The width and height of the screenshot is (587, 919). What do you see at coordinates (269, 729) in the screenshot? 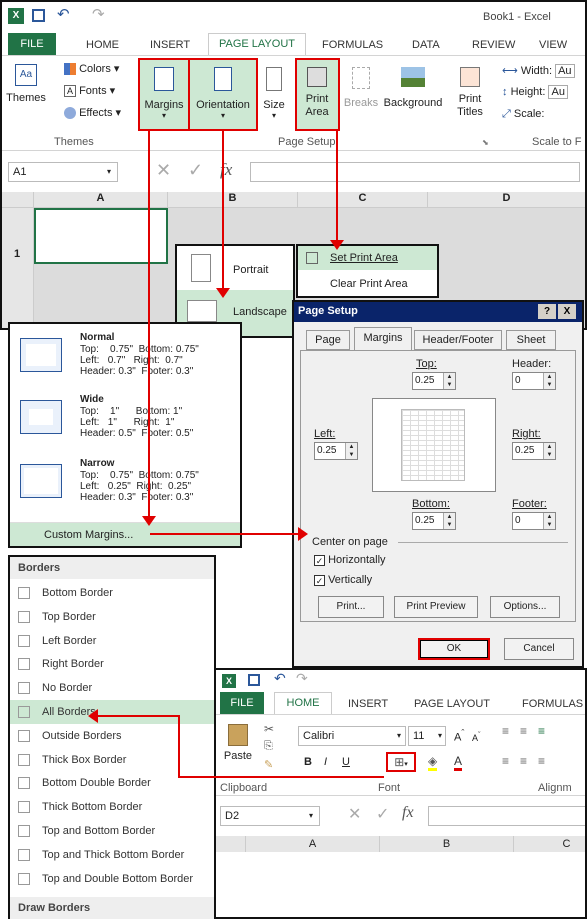
I see `cut-icon: ✂` at bounding box center [269, 729].